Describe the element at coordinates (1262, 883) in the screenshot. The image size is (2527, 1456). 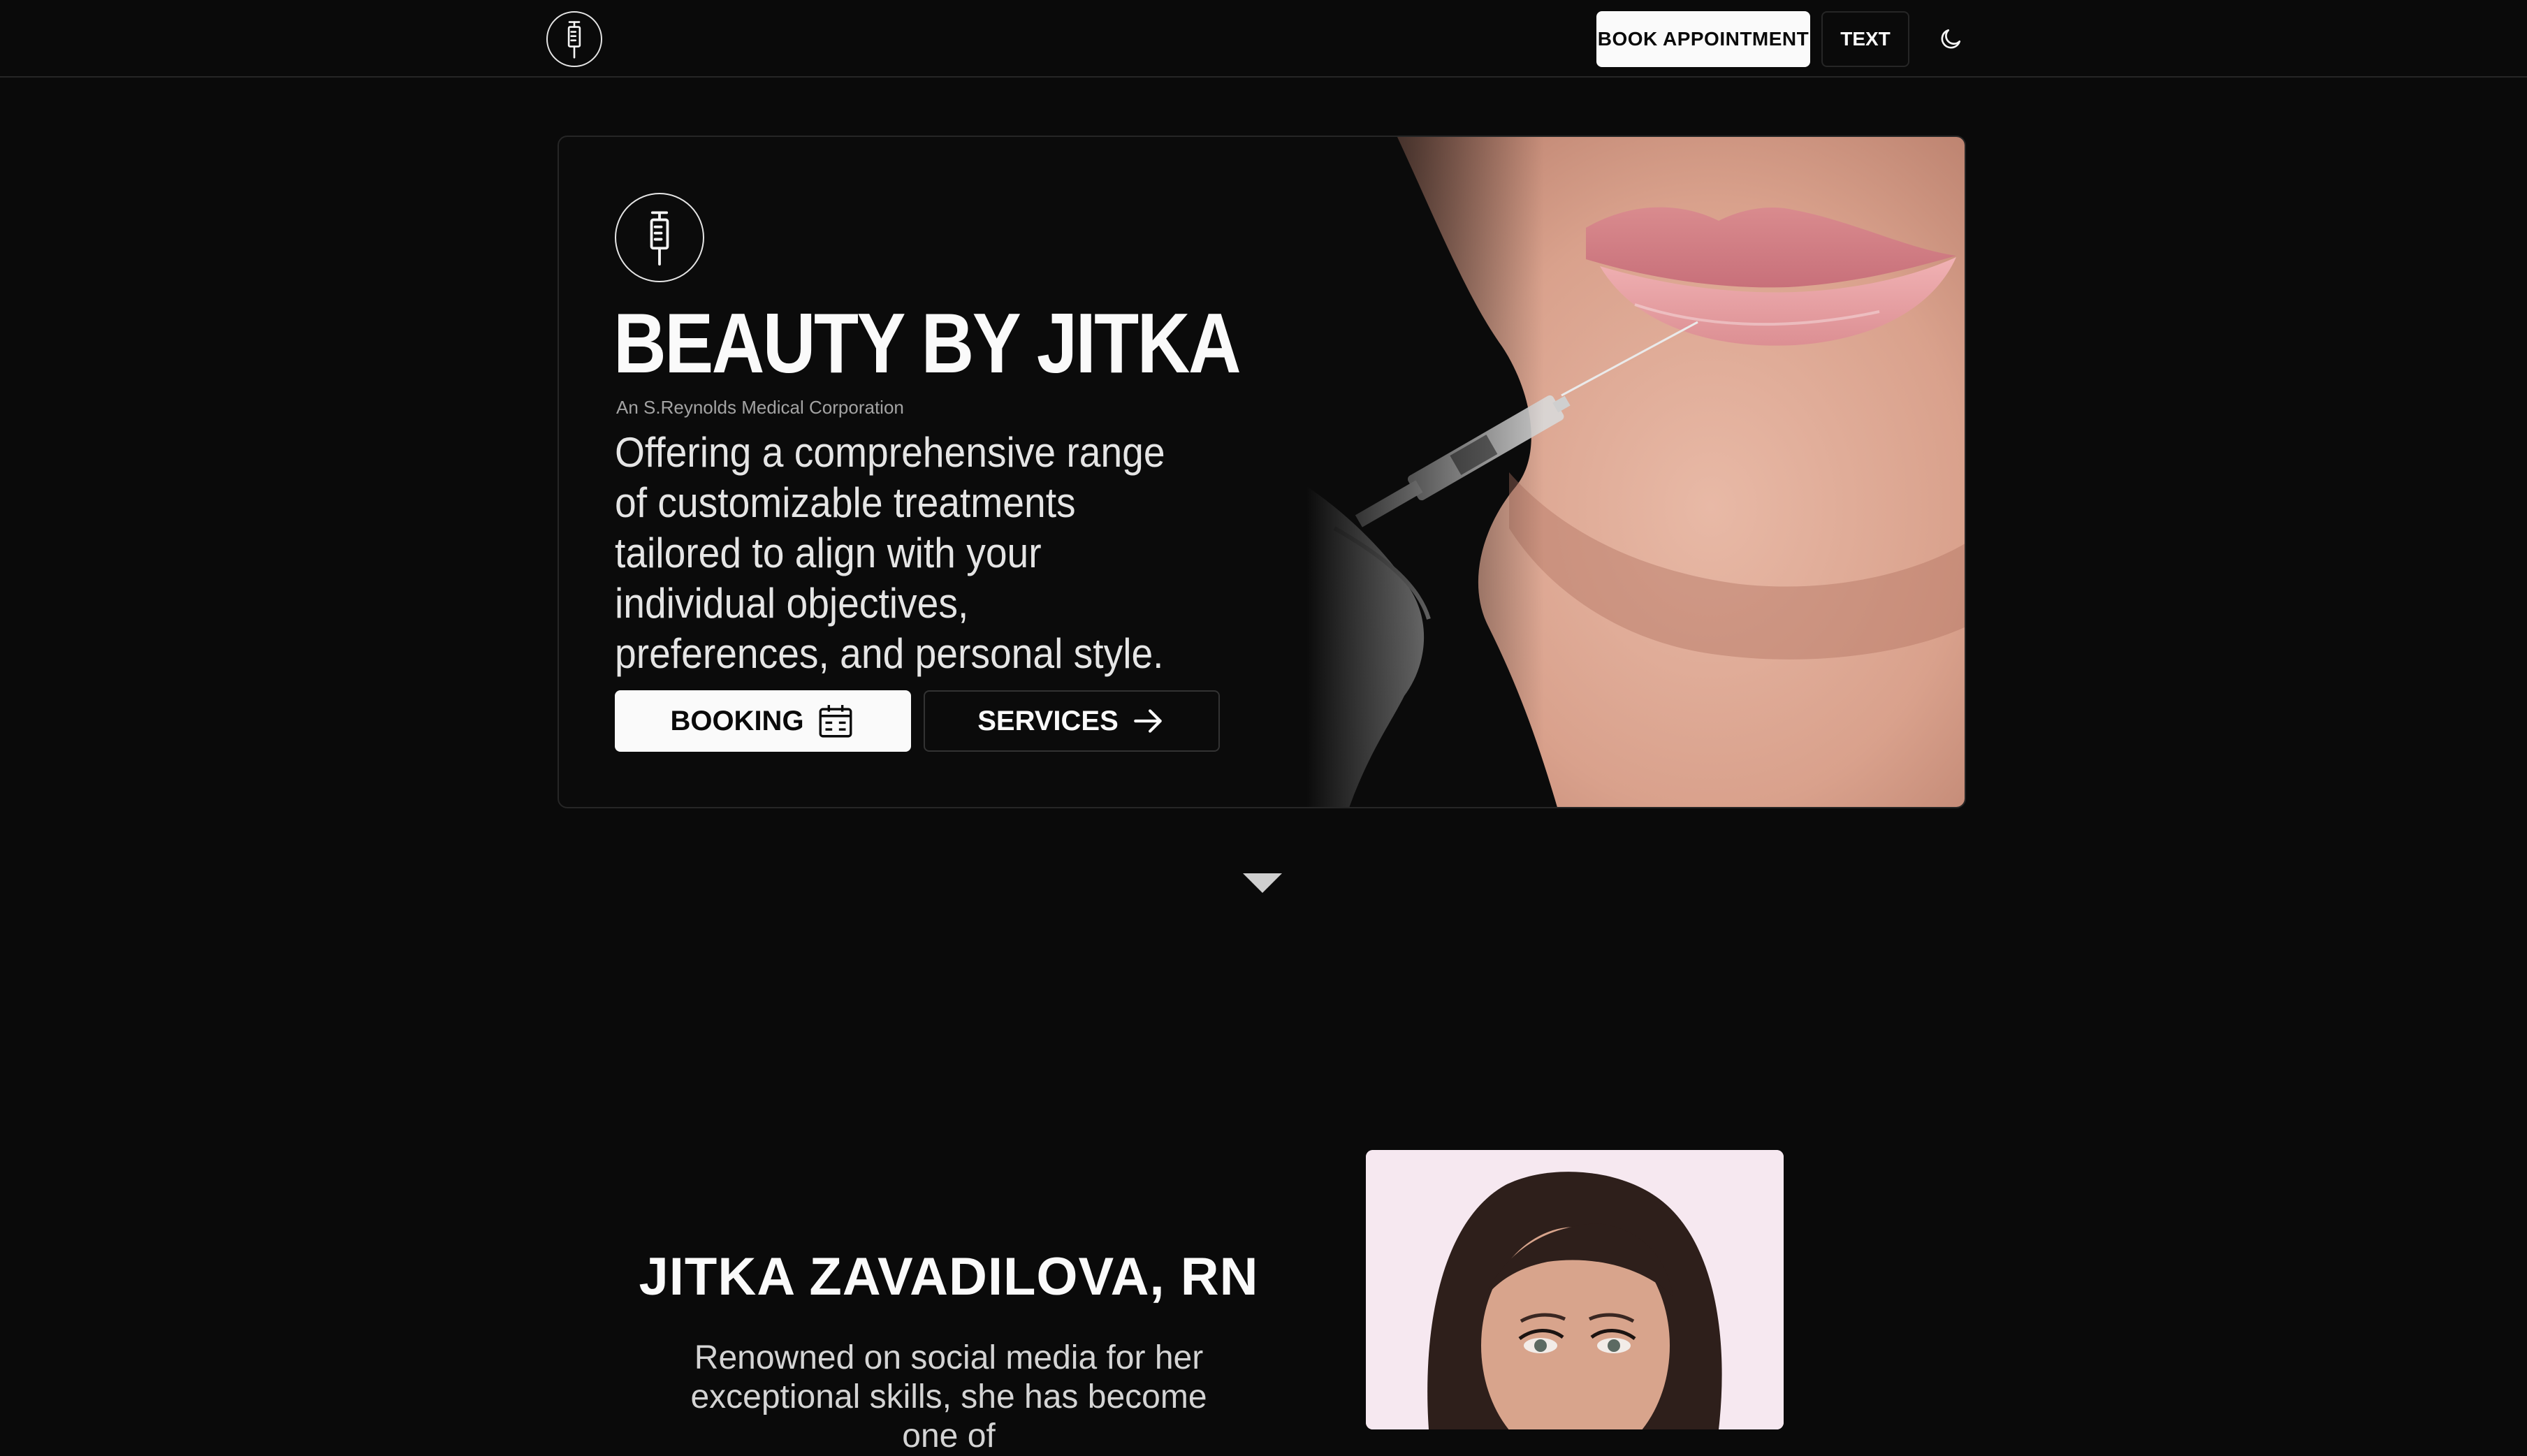
I see `caret-down-icon` at that location.